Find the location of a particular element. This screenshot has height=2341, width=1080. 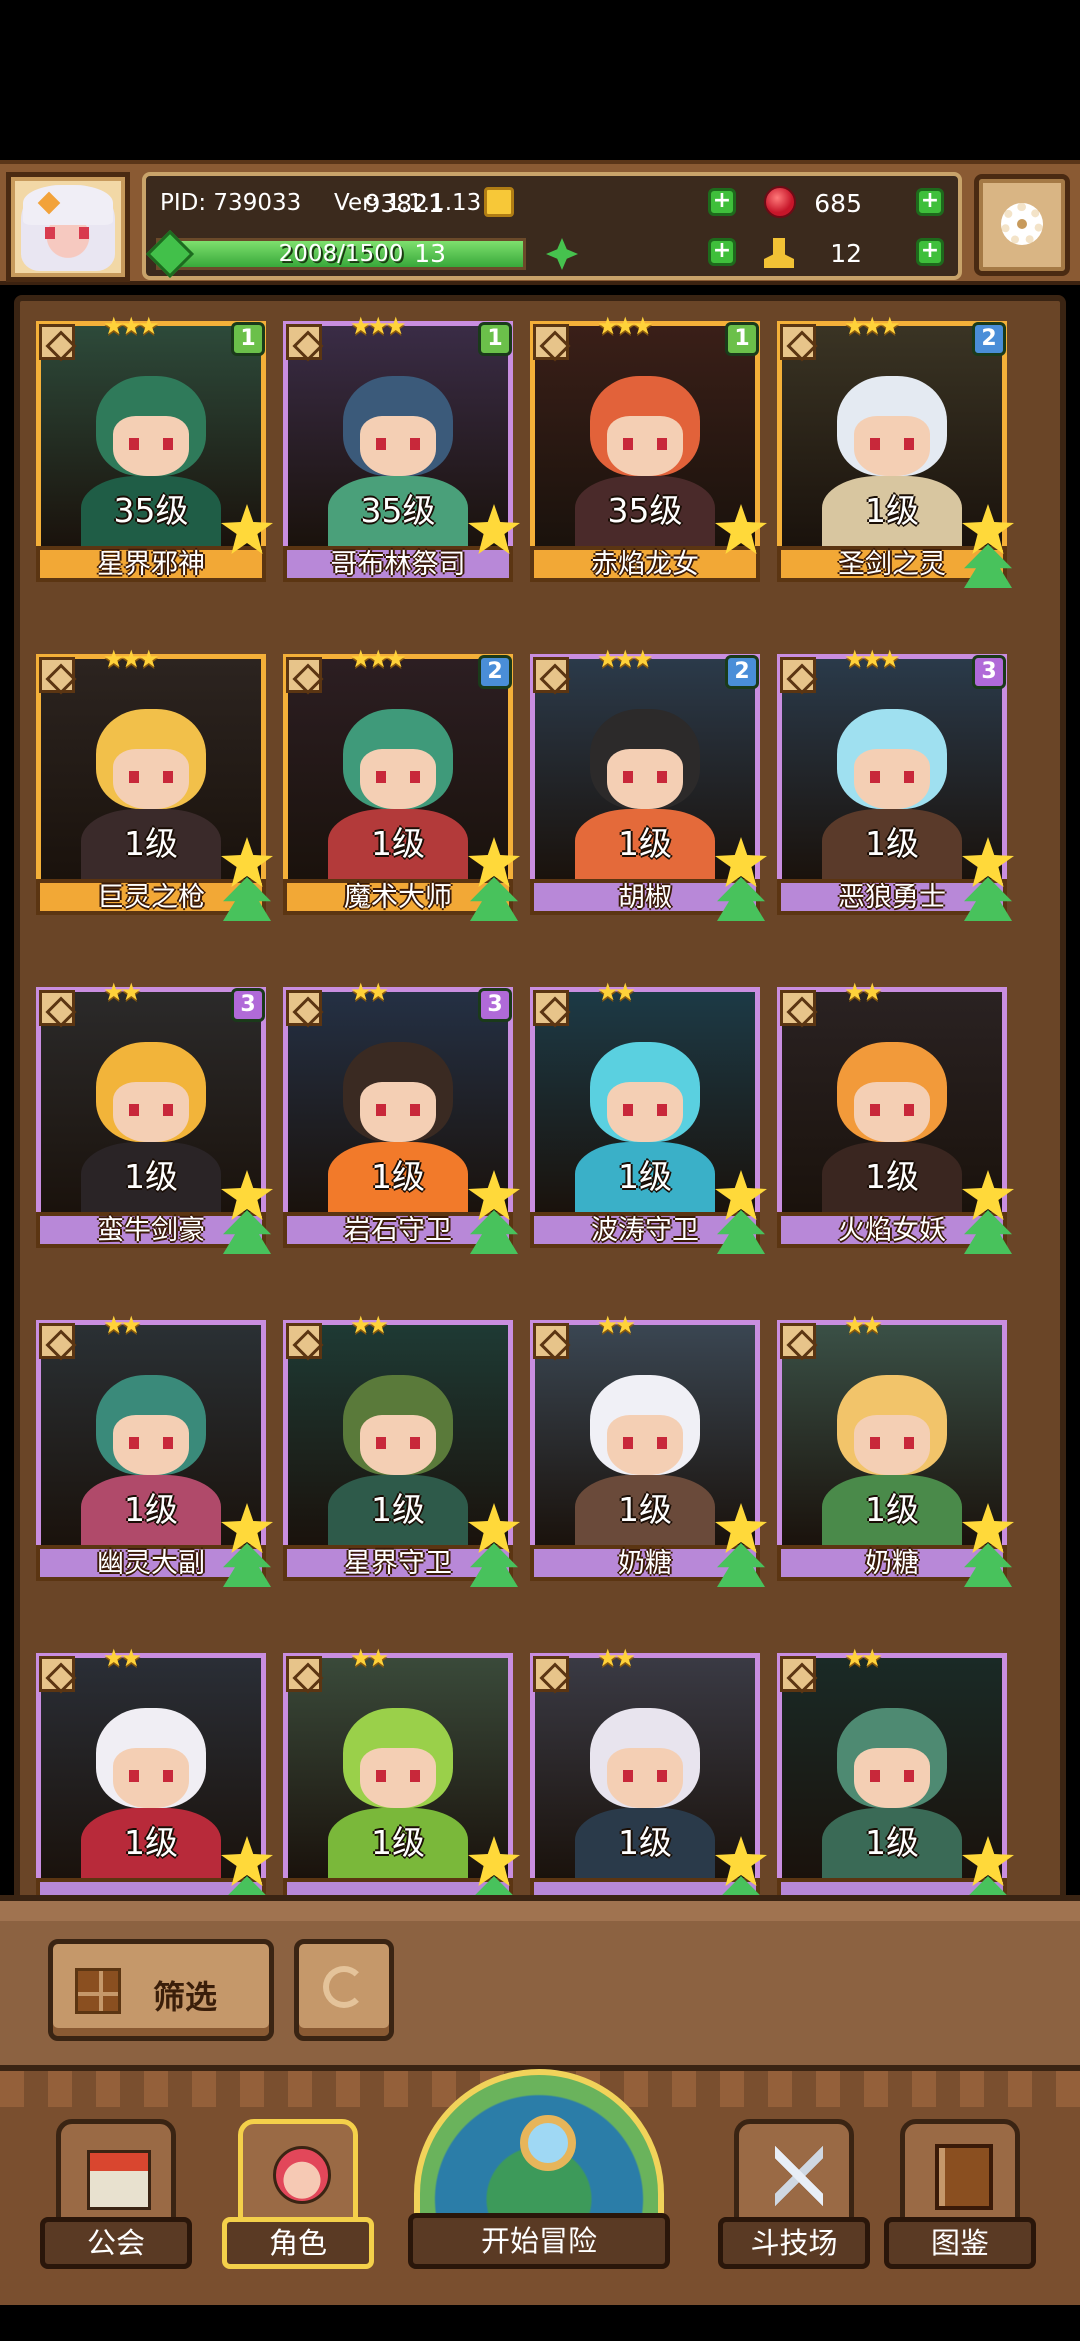

sort-refresh-button is located at coordinates (344, 1990).